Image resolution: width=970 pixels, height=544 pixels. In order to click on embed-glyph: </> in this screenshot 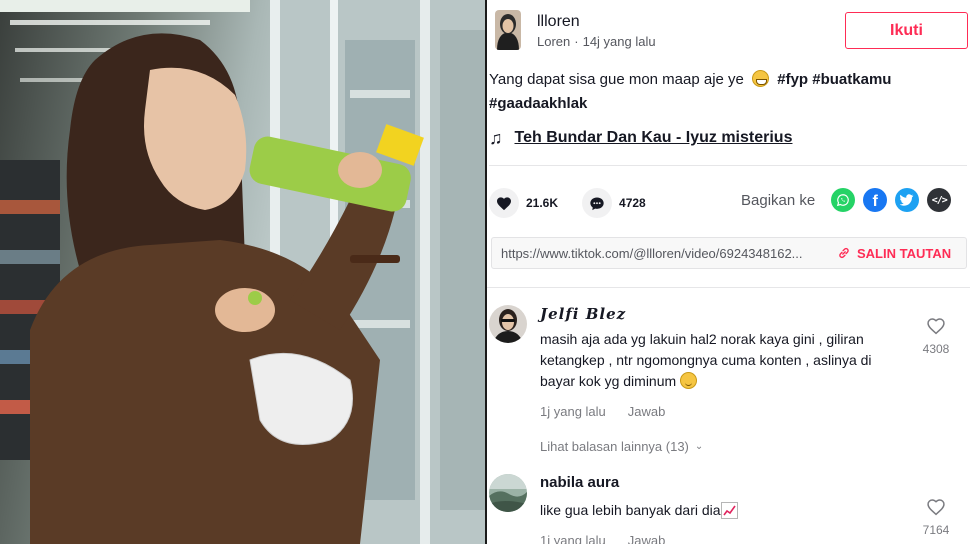, I will do `click(939, 200)`.